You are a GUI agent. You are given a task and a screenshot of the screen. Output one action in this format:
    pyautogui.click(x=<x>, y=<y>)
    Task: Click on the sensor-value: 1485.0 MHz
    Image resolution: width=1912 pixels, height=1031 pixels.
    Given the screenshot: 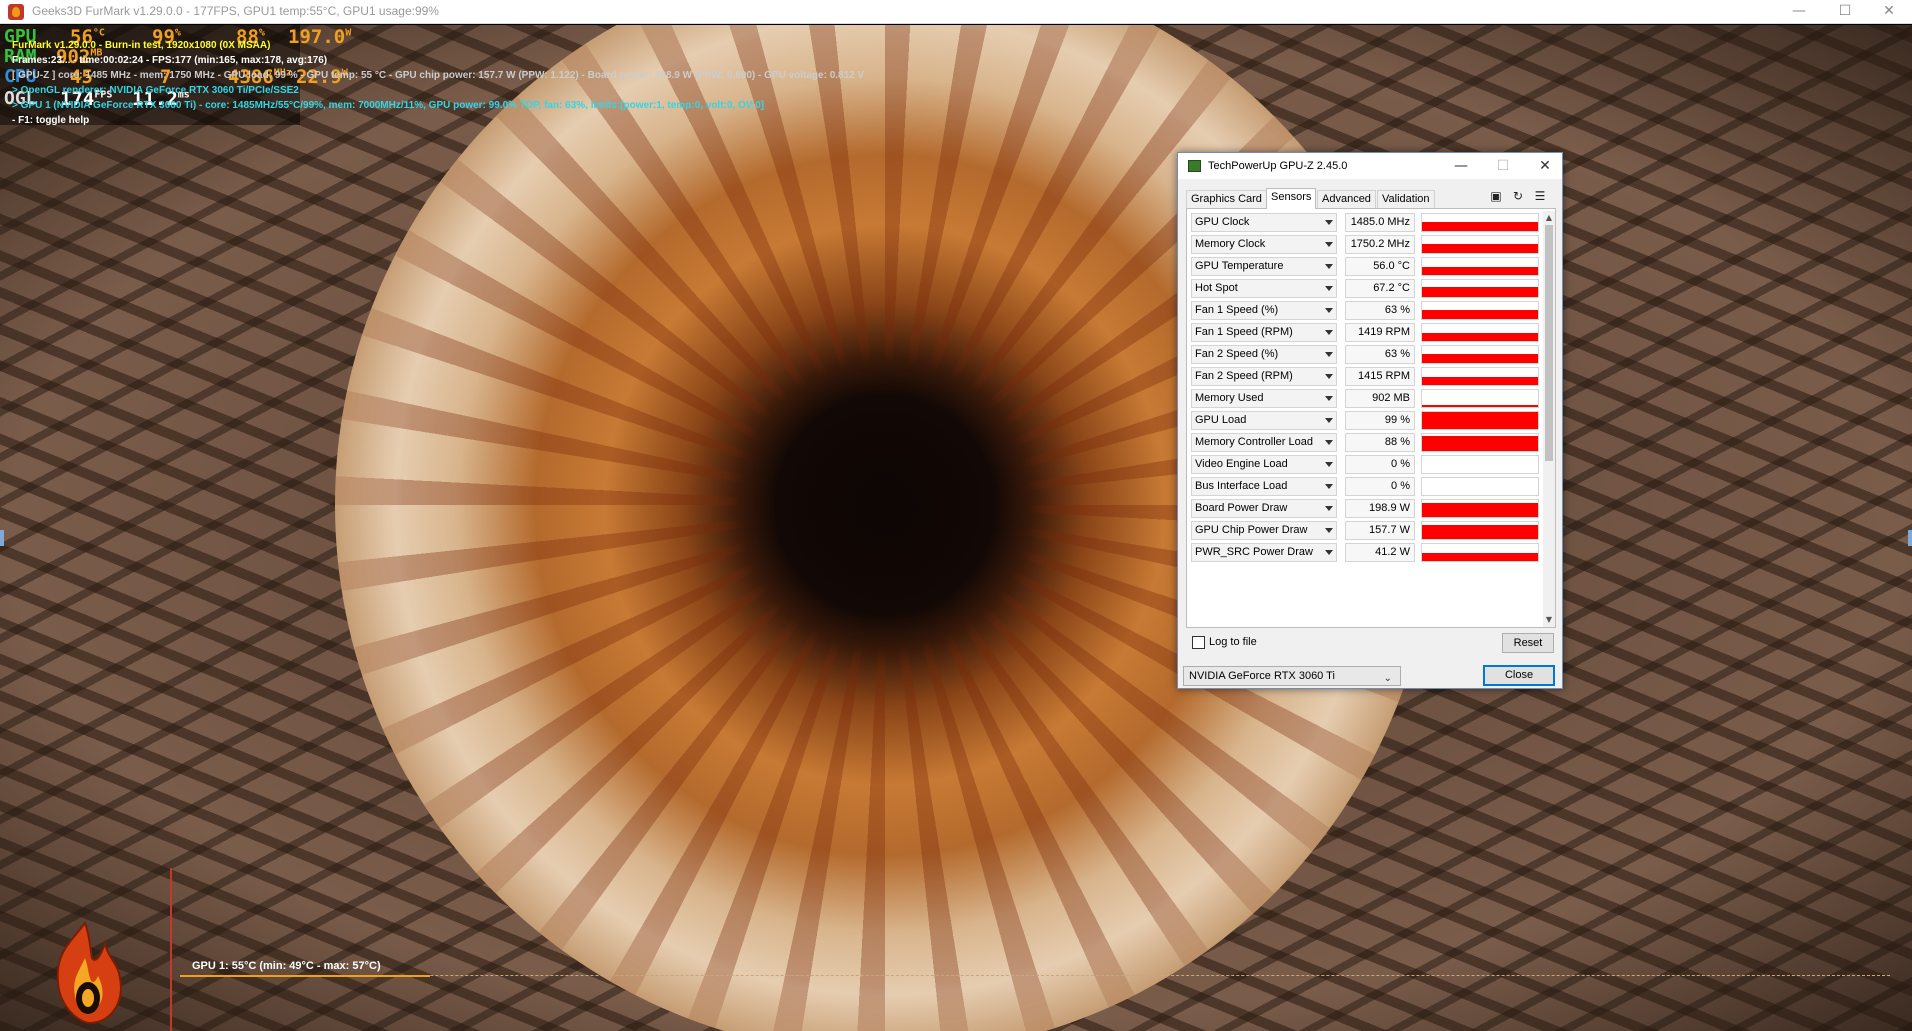 What is the action you would take?
    pyautogui.click(x=1380, y=222)
    